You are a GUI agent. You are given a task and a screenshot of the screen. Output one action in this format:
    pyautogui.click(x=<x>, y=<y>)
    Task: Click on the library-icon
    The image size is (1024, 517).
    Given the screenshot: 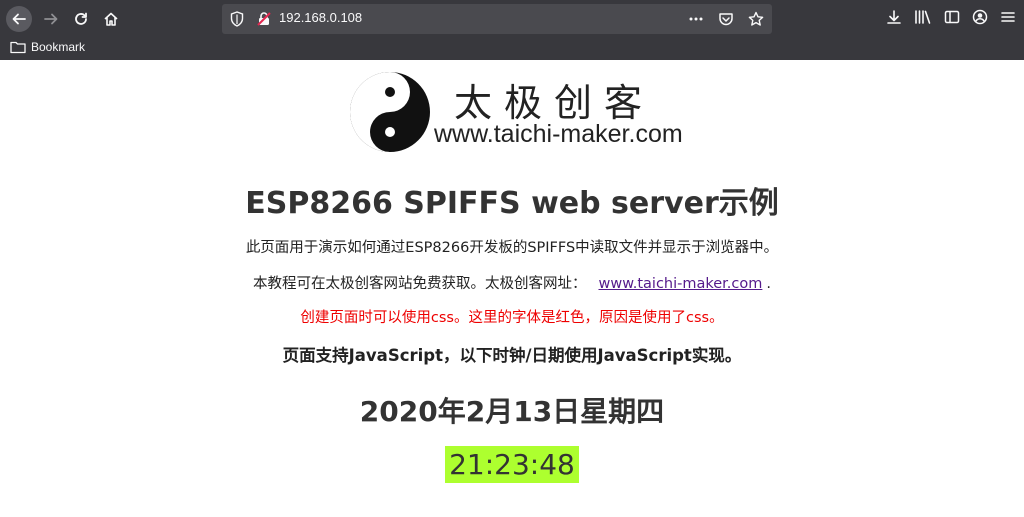 What is the action you would take?
    pyautogui.click(x=923, y=17)
    